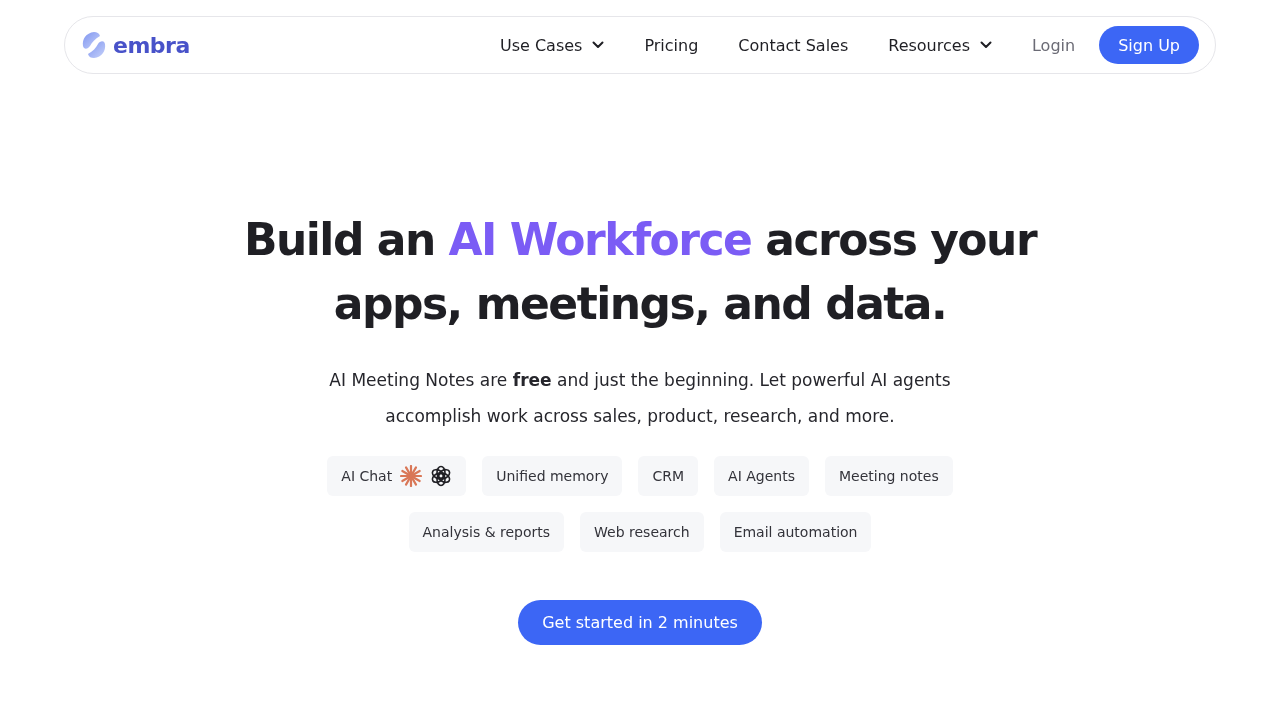 The width and height of the screenshot is (1280, 720). I want to click on sunburst-icon, so click(411, 476).